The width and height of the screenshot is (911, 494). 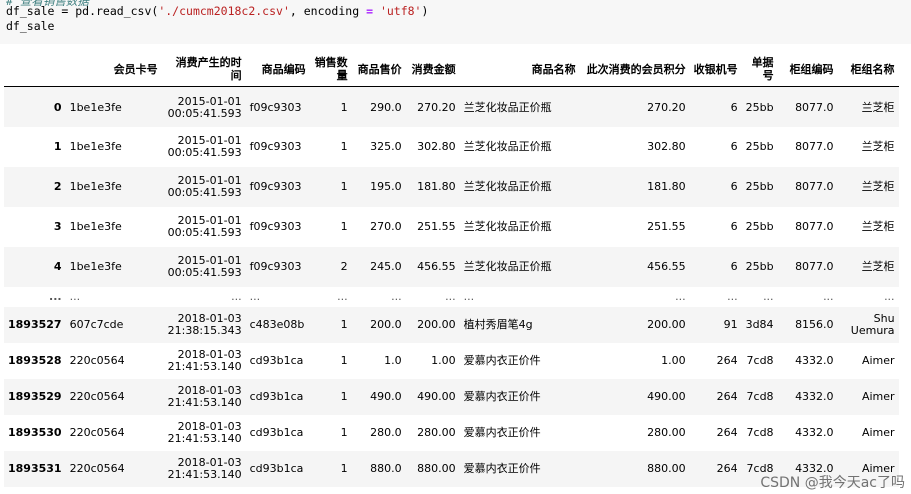 I want to click on code-text-encoding: , encoding, so click(x=328, y=11).